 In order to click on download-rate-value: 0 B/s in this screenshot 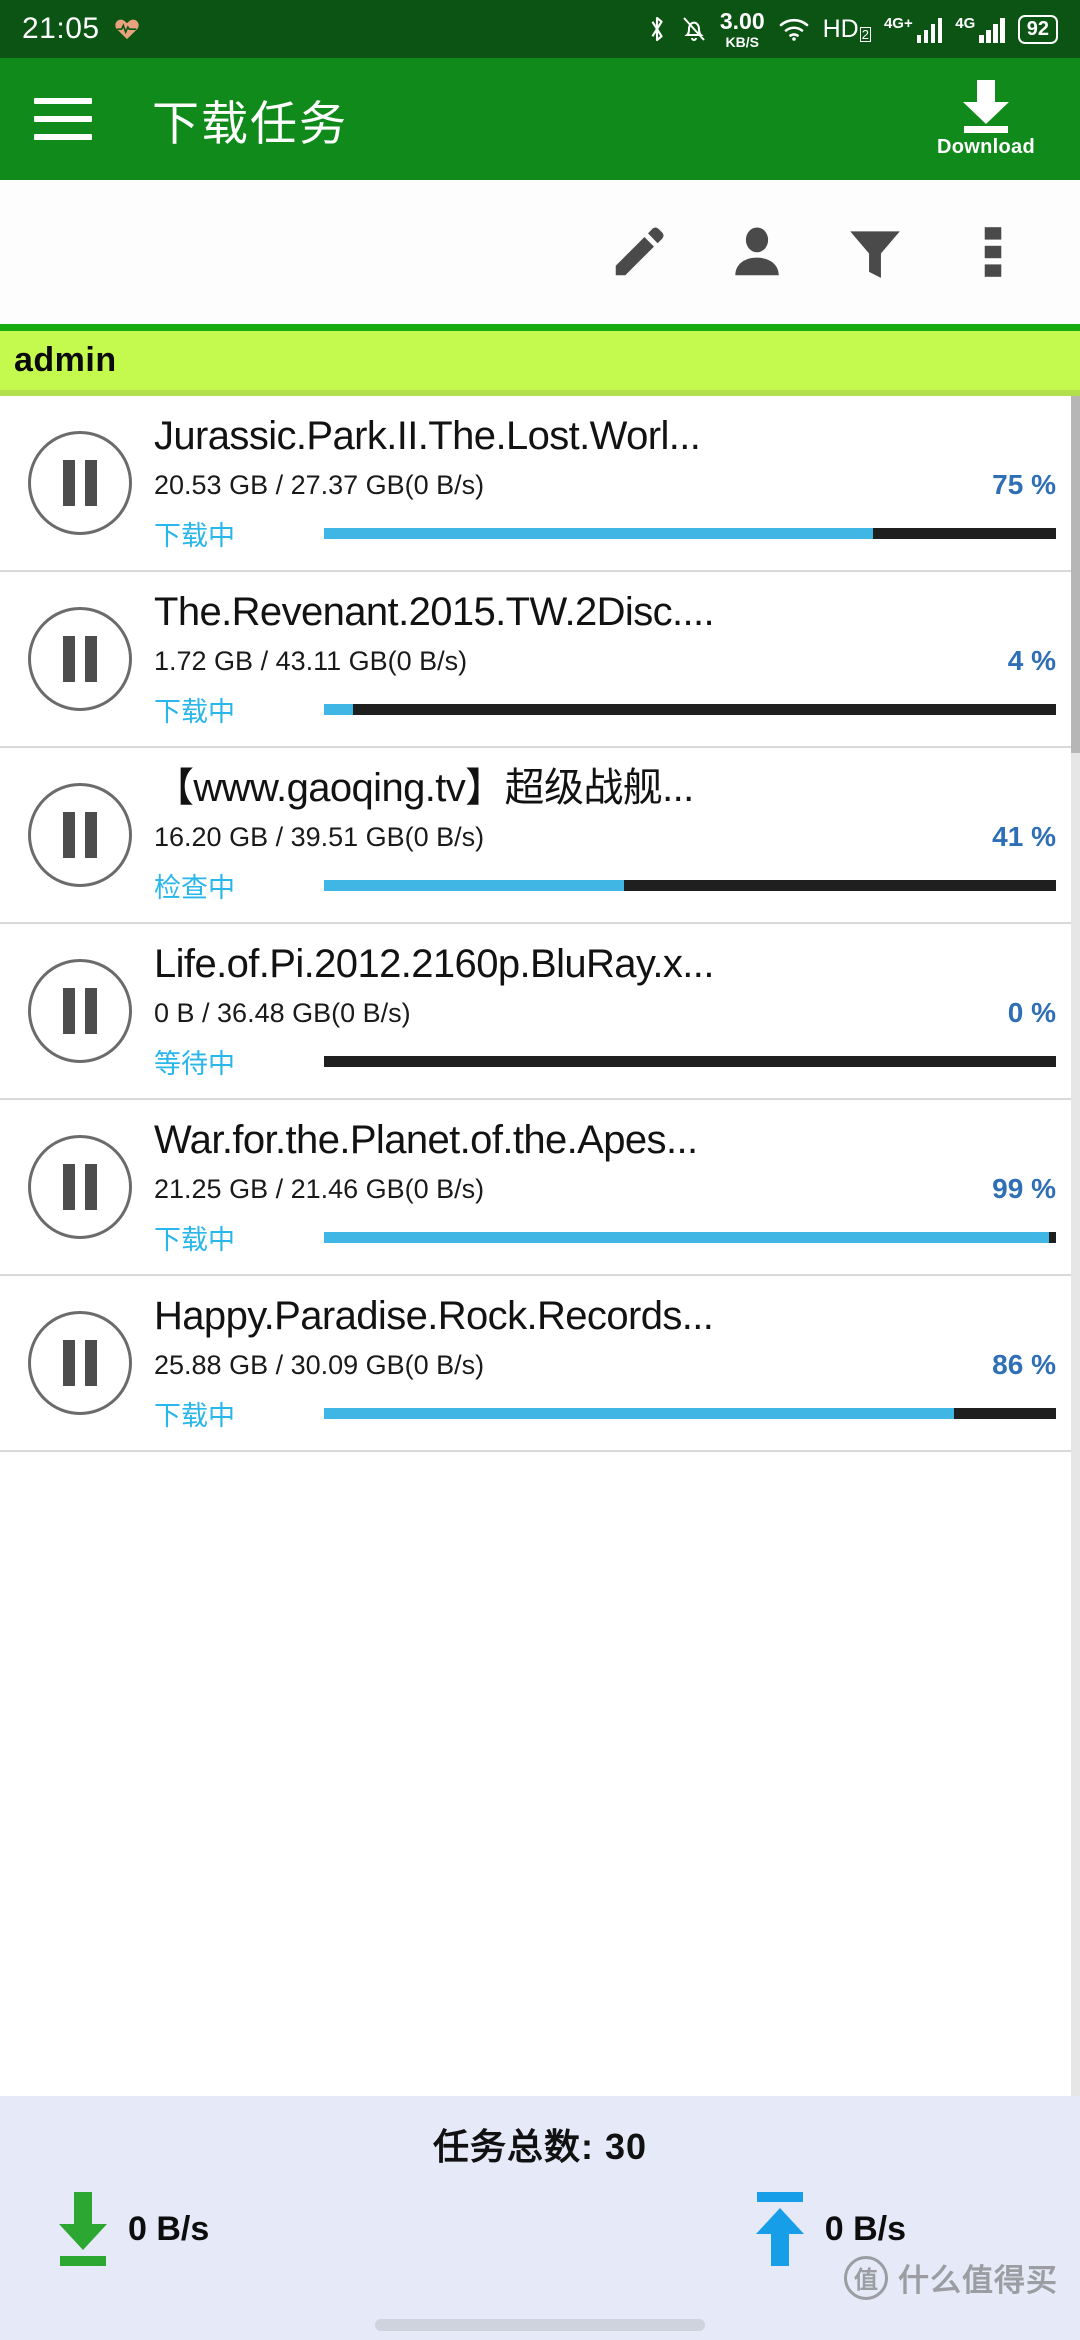, I will do `click(169, 2228)`.